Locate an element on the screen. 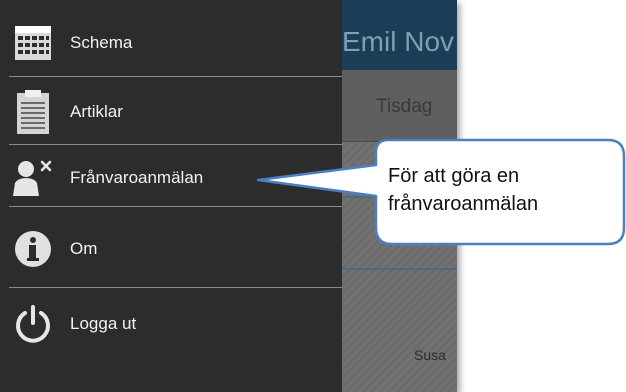 Image resolution: width=626 pixels, height=392 pixels. menu-item-label: Logga ut is located at coordinates (103, 323).